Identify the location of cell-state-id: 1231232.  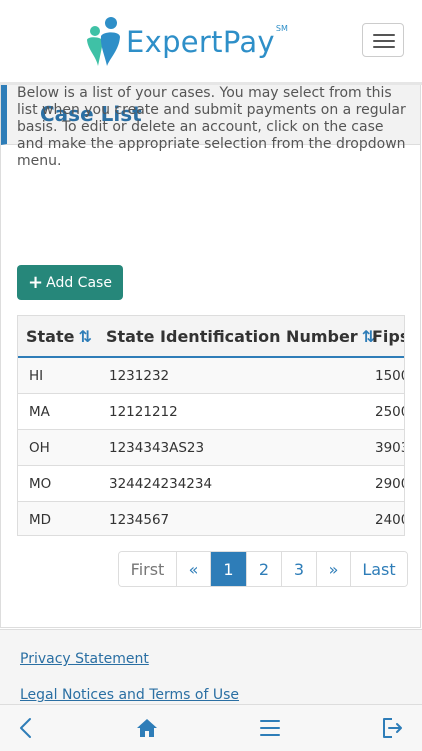
(231, 375).